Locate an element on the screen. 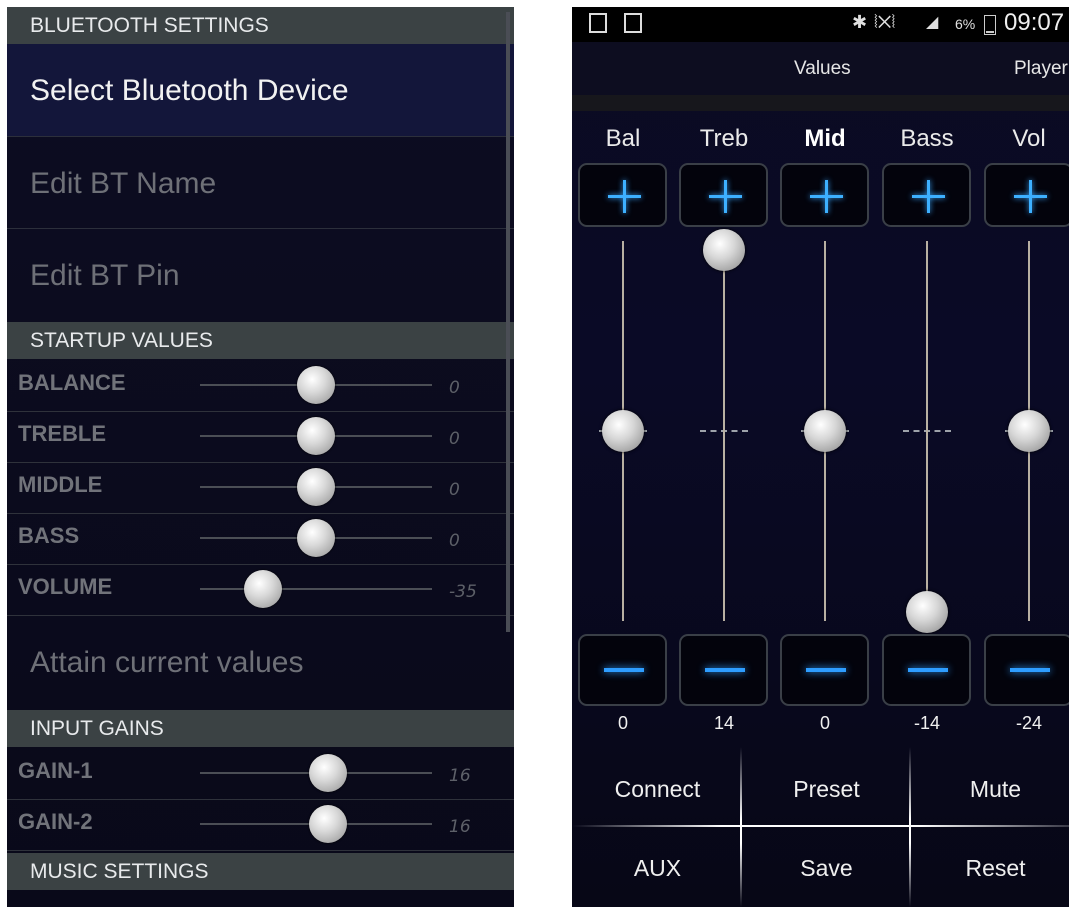  channel-value: 14 is located at coordinates (724, 723).